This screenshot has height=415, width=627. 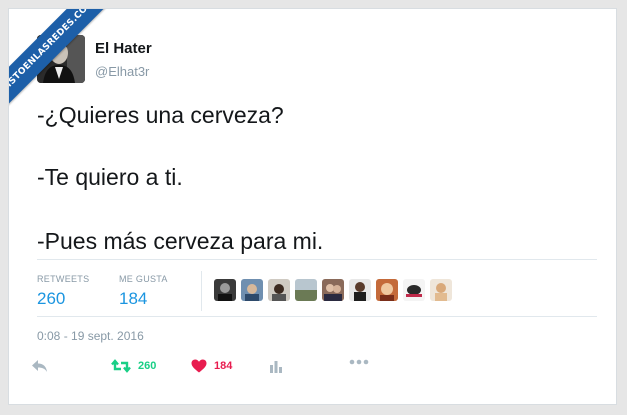 I want to click on watermark-ribbon: VISTOENLASREDES.COM, so click(x=60, y=59).